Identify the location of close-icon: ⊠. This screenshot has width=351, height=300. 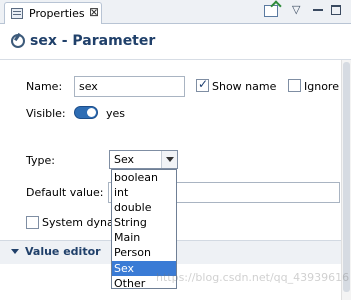
(94, 12).